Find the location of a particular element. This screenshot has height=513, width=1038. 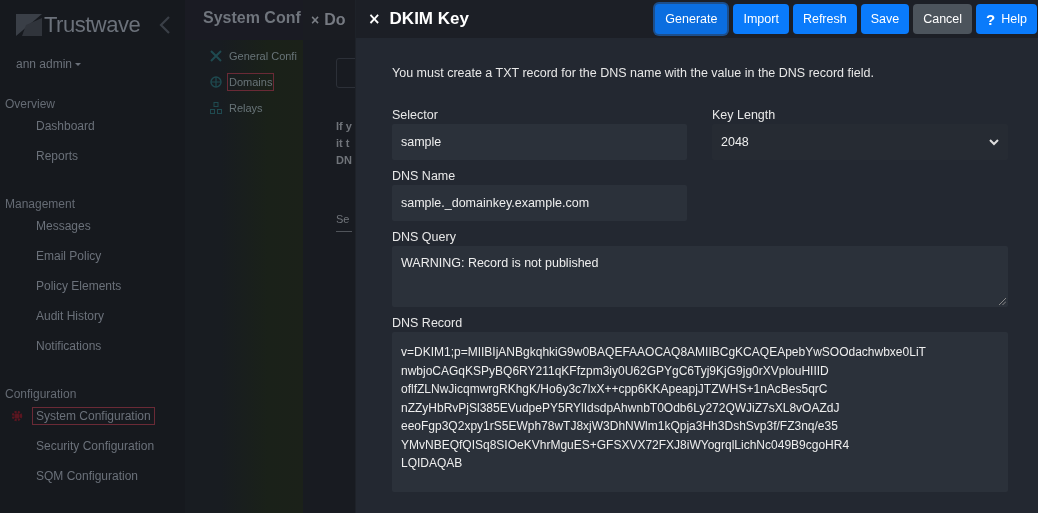

nav-item: Security Configuration is located at coordinates (95, 446).